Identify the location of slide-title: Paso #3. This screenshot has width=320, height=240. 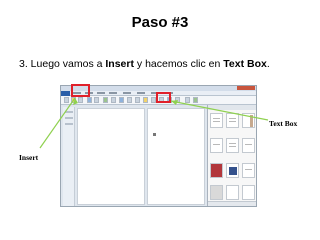
(160, 22).